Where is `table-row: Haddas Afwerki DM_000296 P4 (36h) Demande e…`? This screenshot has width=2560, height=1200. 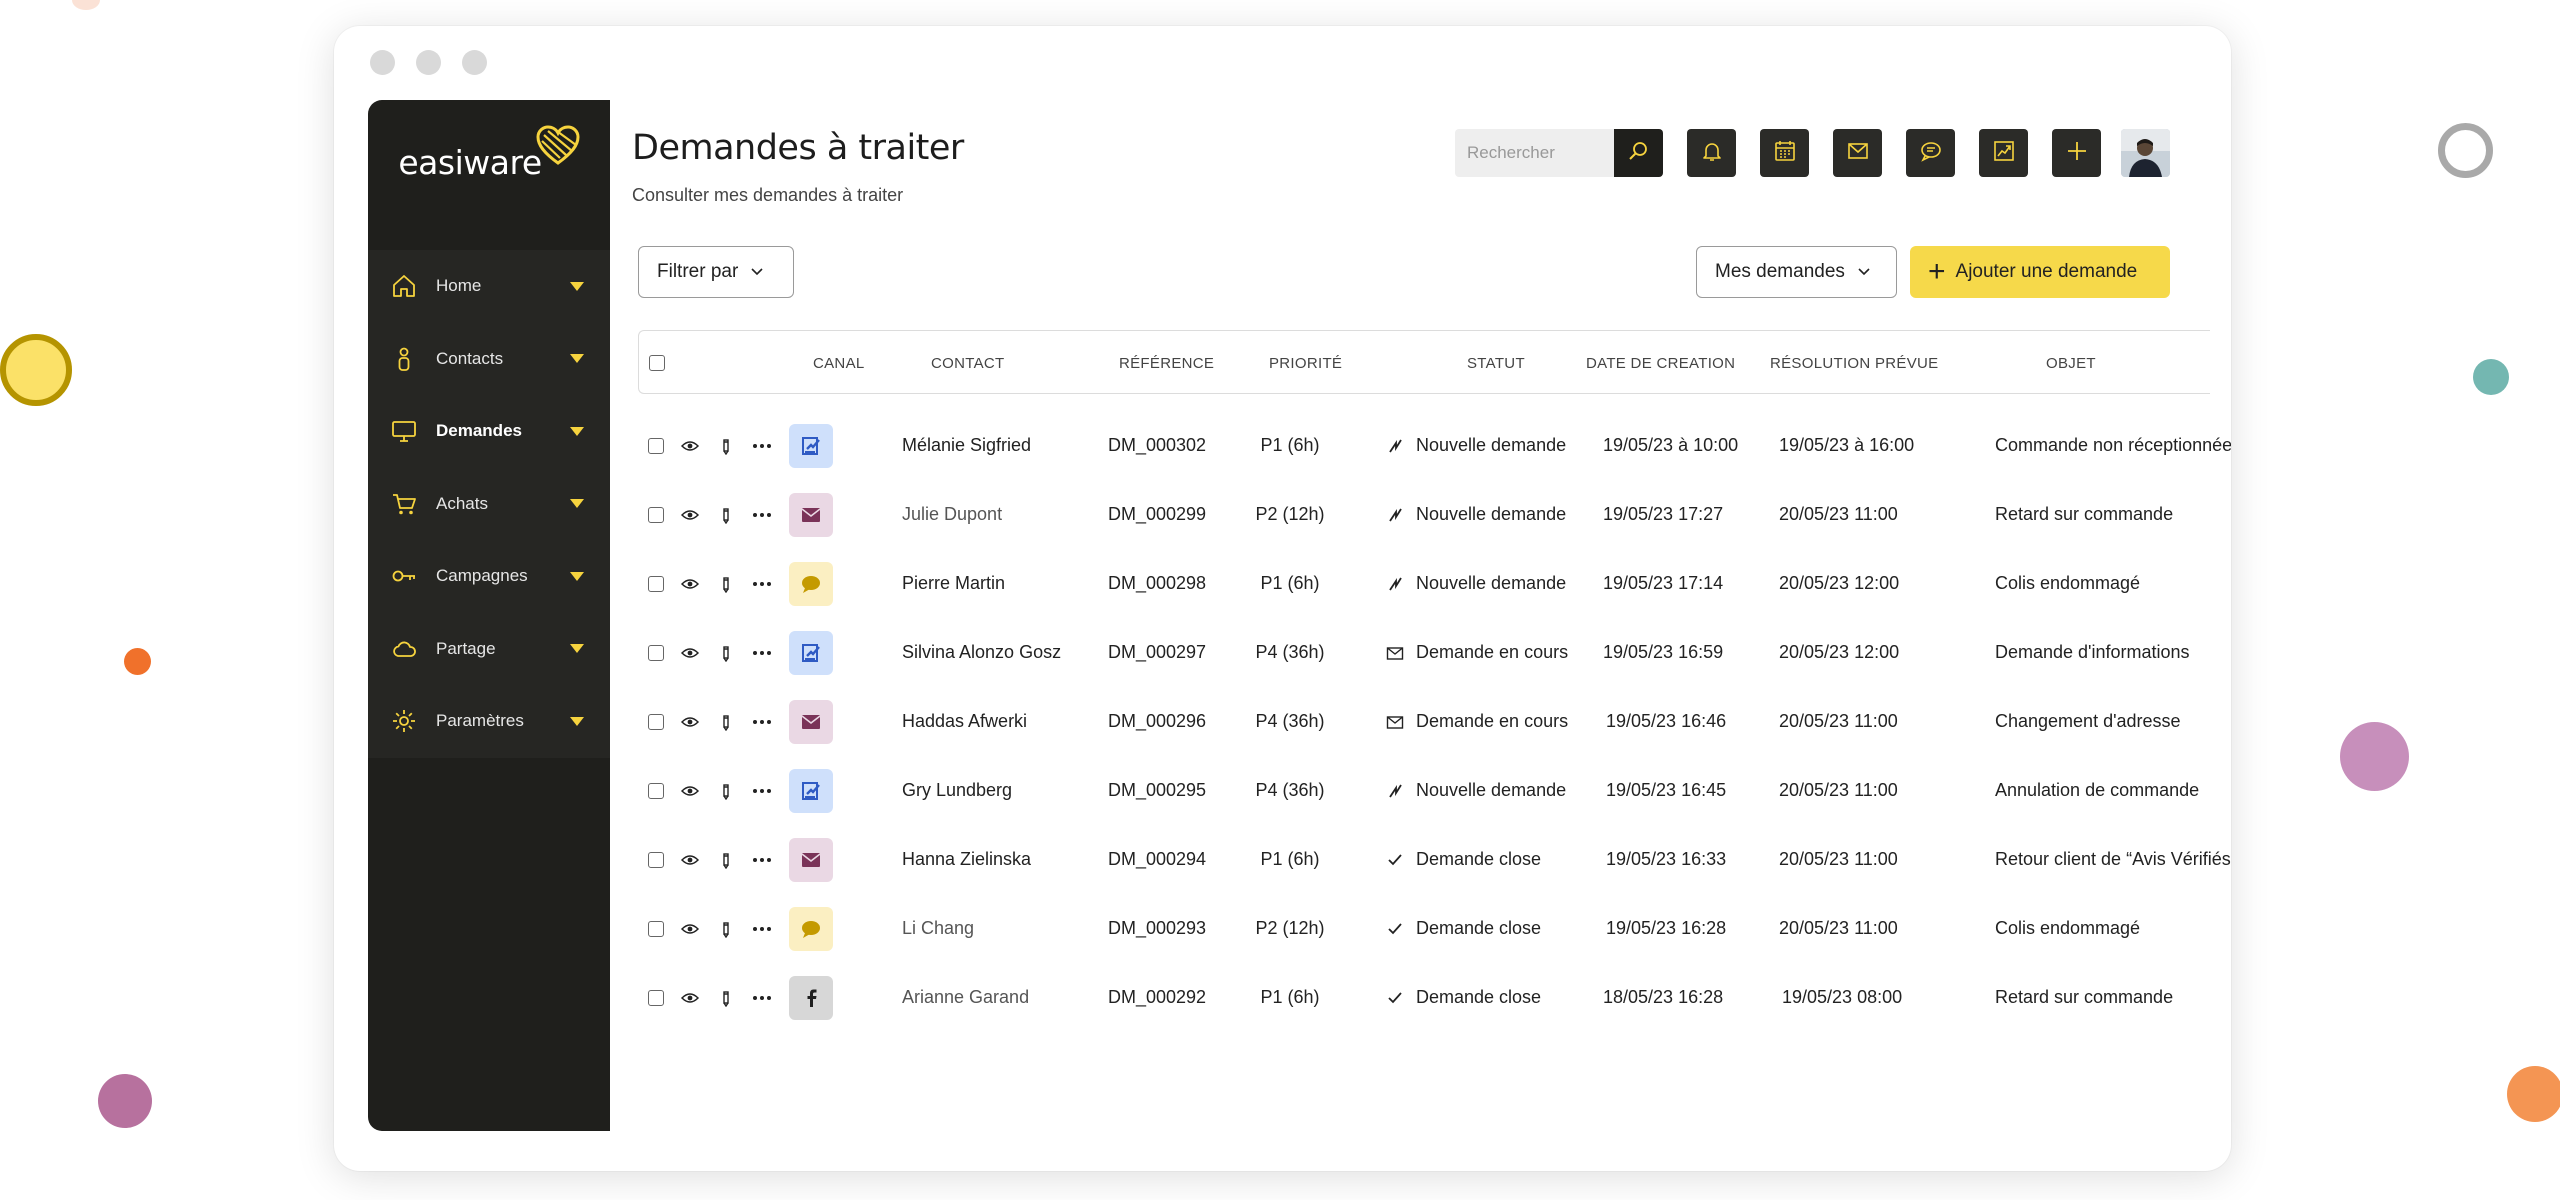 table-row: Haddas Afwerki DM_000296 P4 (36h) Demande e… is located at coordinates (1420, 721).